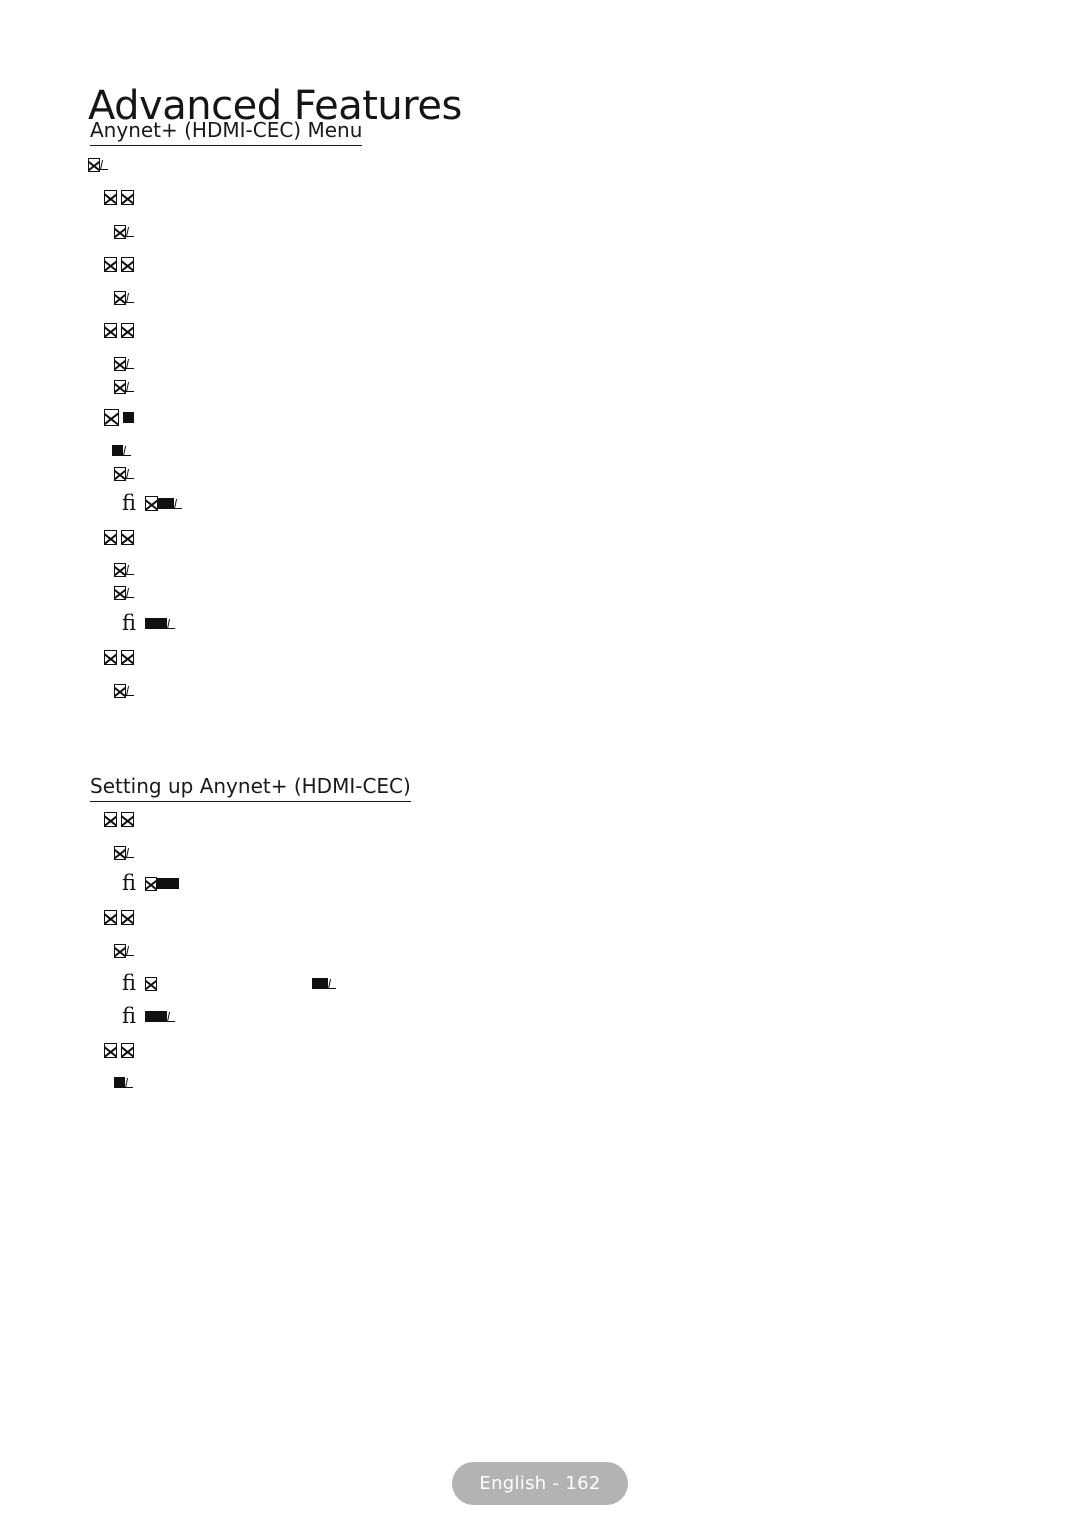 Image resolution: width=1080 pixels, height=1534 pixels. What do you see at coordinates (226, 132) in the screenshot?
I see `section-heading-anynet-menu: Anynet+ (HDMI-CEC) Menu` at bounding box center [226, 132].